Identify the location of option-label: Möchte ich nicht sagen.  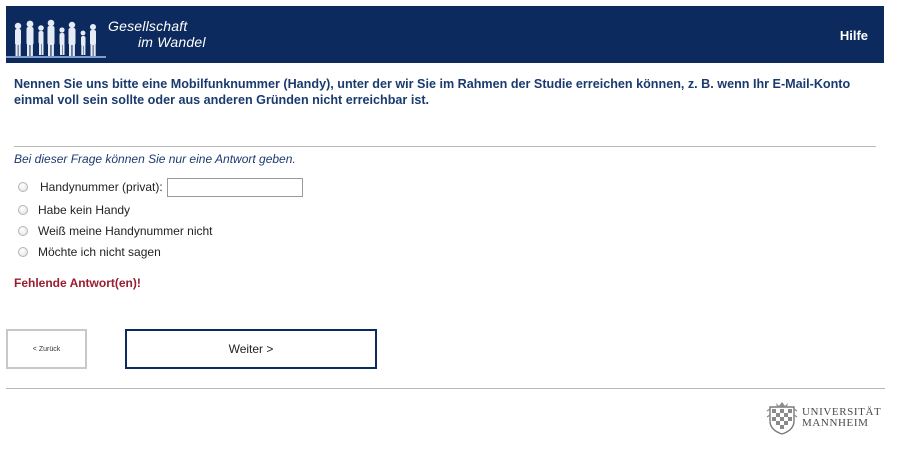
(99, 252).